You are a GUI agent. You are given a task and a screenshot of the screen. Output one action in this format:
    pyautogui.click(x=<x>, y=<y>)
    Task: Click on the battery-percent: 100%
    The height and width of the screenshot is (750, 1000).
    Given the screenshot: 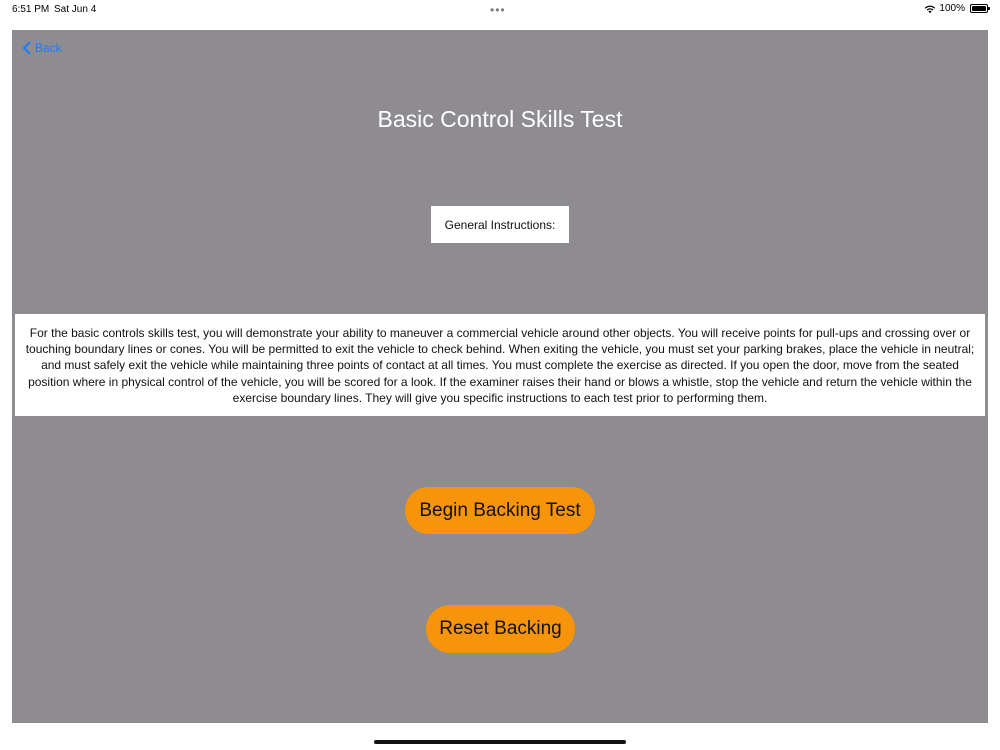 What is the action you would take?
    pyautogui.click(x=952, y=8)
    